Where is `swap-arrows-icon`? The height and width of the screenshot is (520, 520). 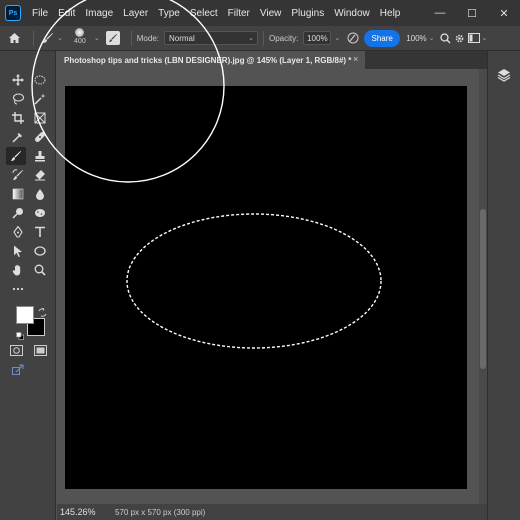
swap-arrows-icon is located at coordinates (42, 312).